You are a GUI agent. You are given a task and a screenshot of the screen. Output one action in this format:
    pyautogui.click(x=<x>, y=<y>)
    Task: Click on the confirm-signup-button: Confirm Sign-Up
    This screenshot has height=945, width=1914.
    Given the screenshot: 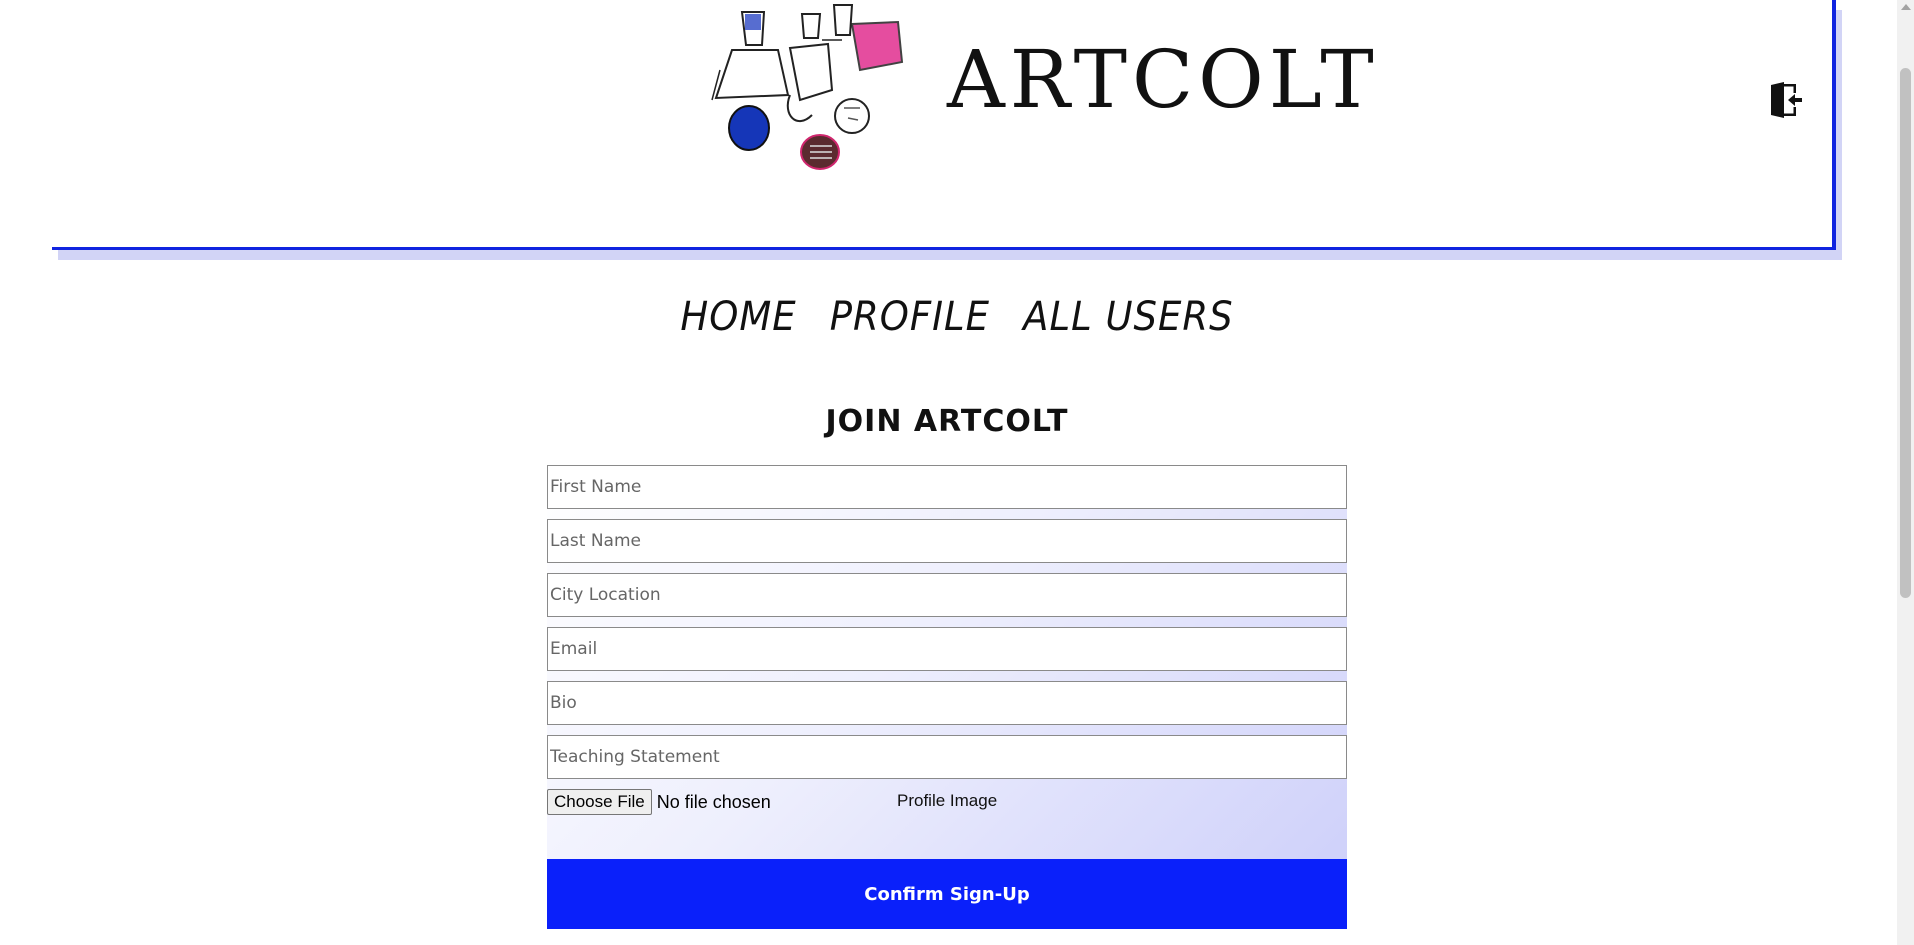 What is the action you would take?
    pyautogui.click(x=947, y=894)
    